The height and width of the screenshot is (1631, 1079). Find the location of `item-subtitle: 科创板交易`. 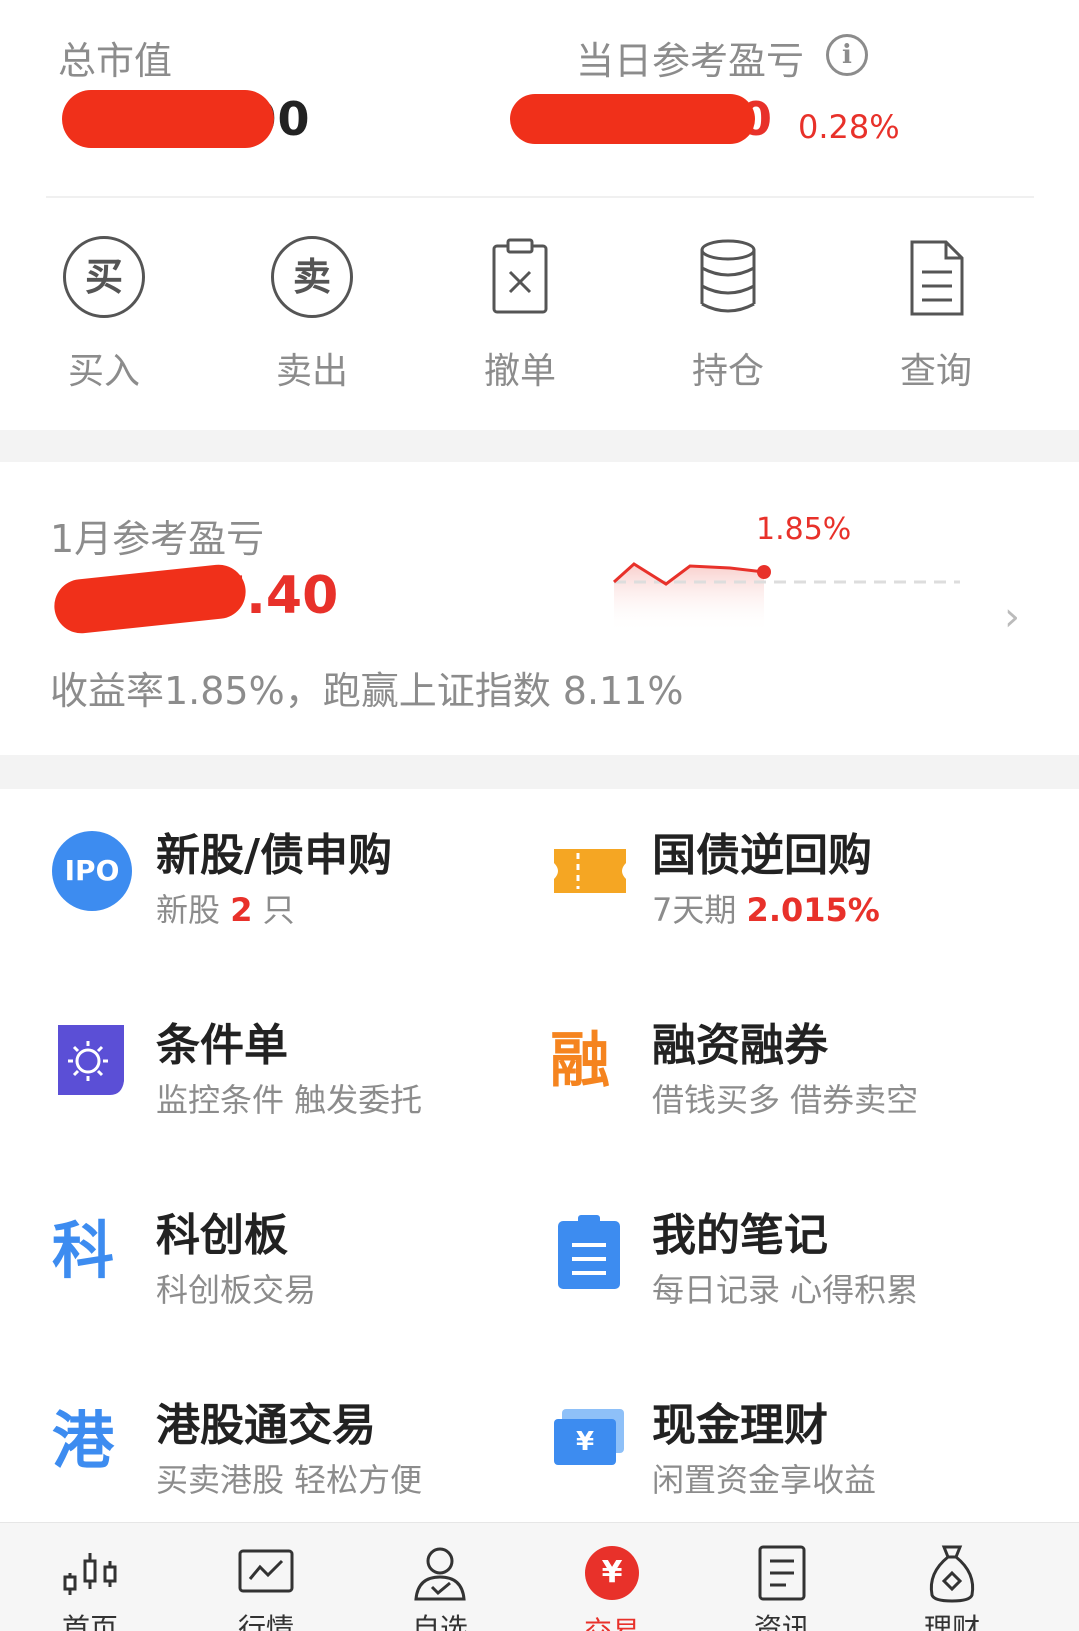

item-subtitle: 科创板交易 is located at coordinates (236, 1290).